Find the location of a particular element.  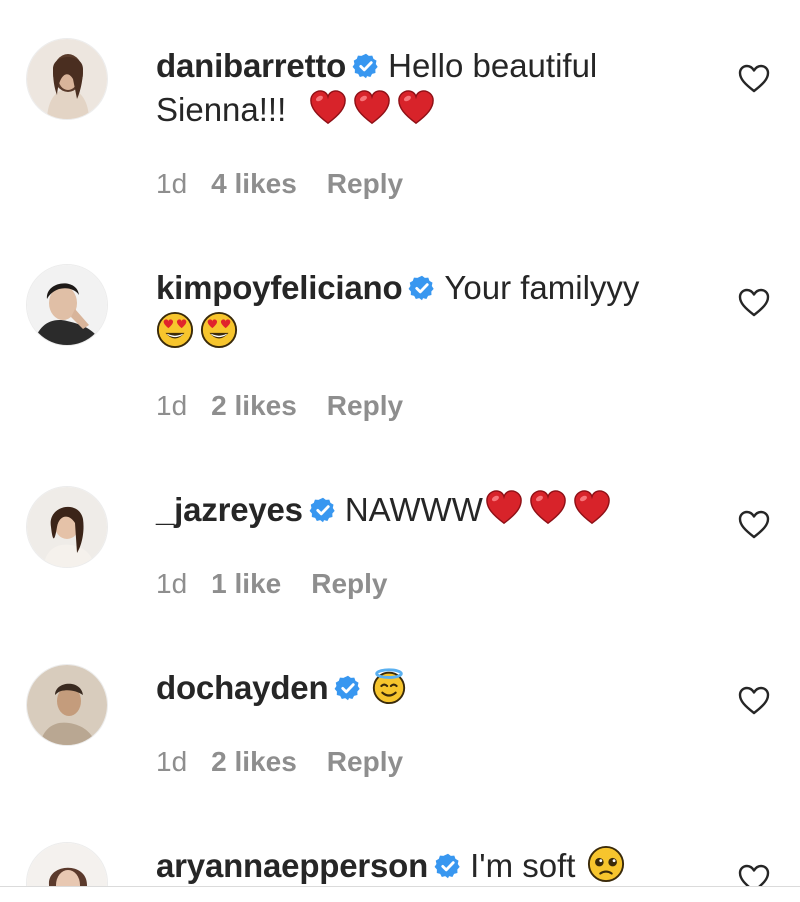

comment-username: aryannaepperson is located at coordinates (292, 865).